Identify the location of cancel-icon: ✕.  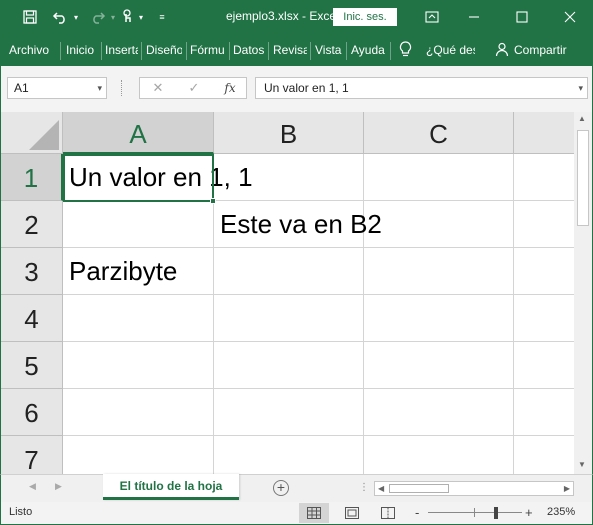
(158, 88).